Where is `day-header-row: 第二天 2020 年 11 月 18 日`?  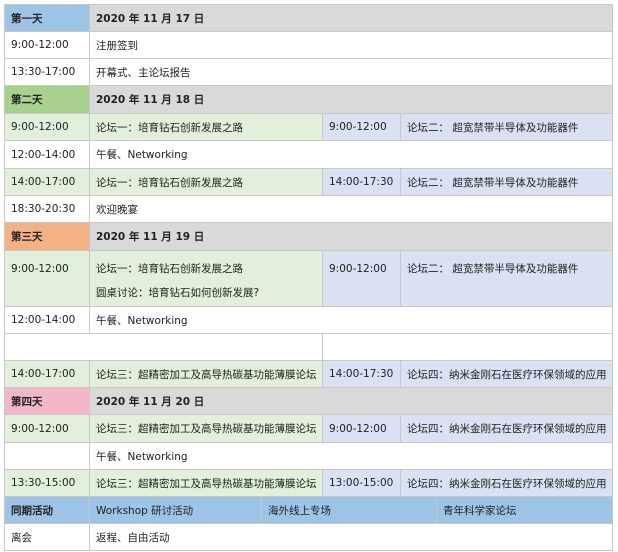
day-header-row: 第二天 2020 年 11 月 18 日 is located at coordinates (308, 100).